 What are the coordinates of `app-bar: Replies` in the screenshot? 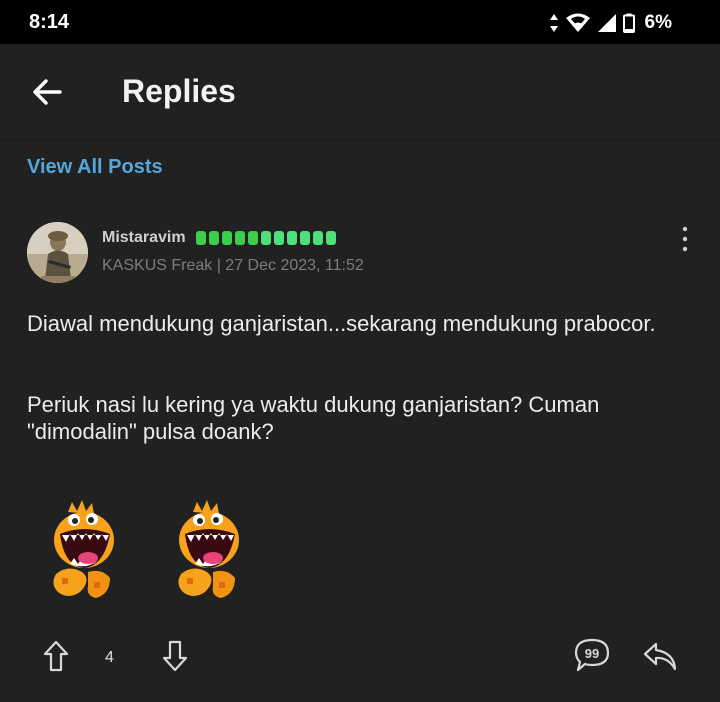 It's located at (360, 92).